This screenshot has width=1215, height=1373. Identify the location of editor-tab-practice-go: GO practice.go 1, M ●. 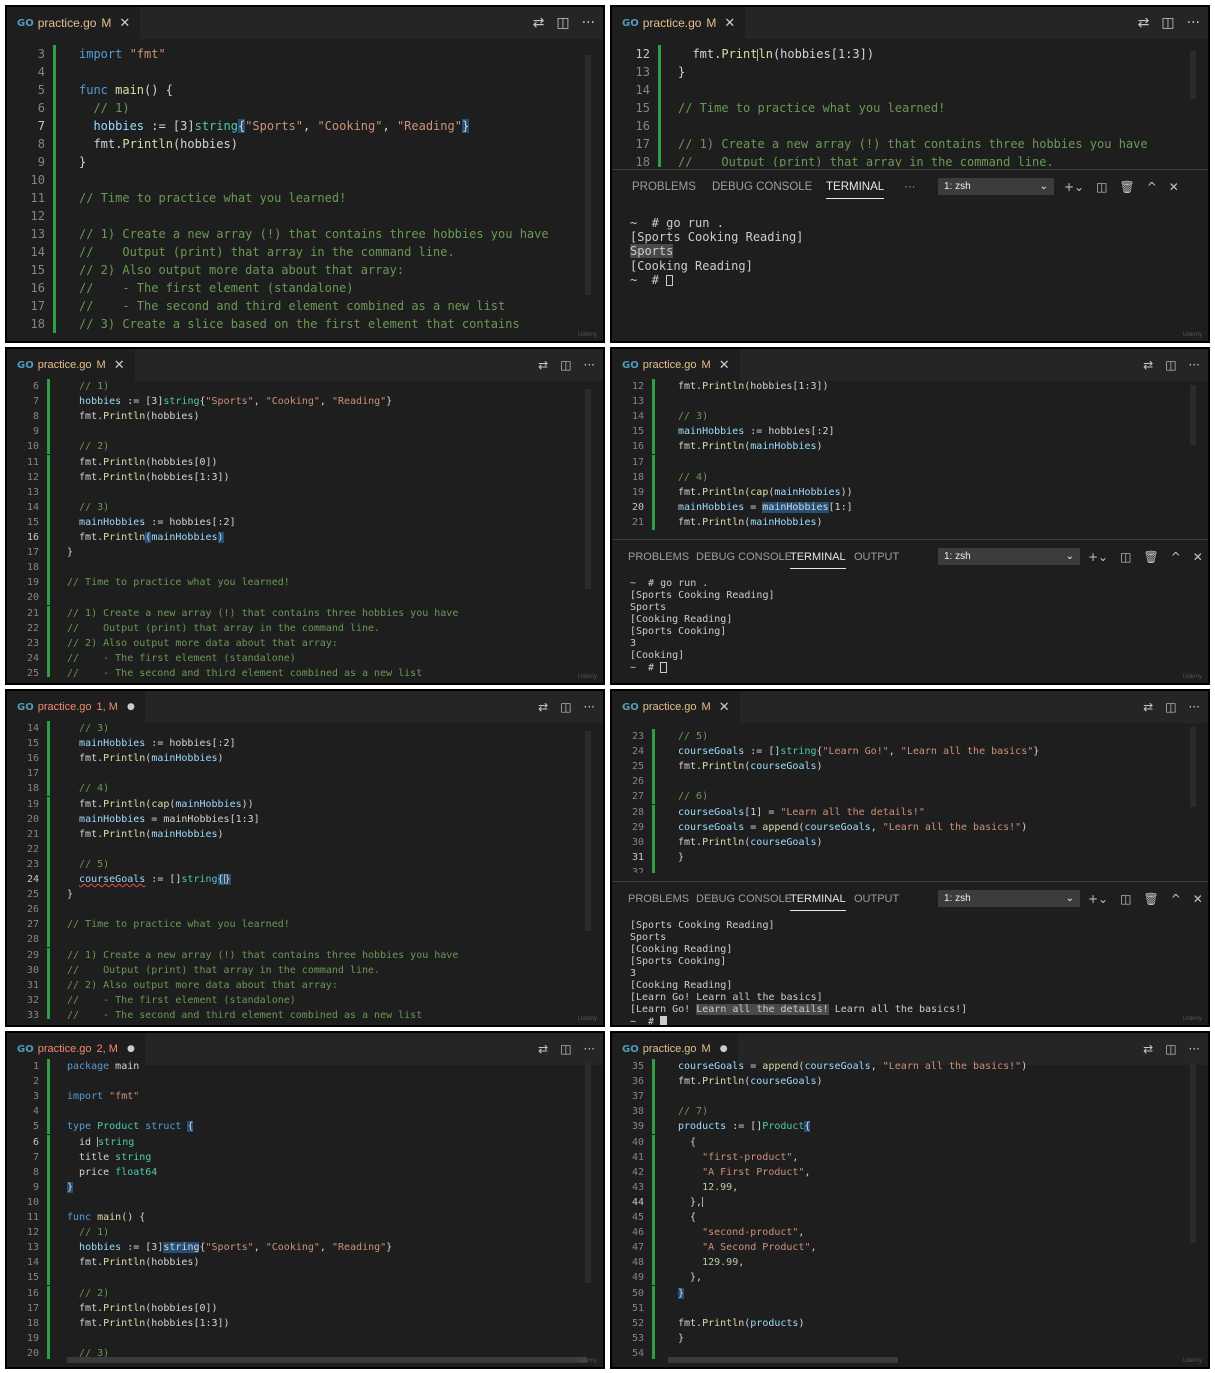
(76, 707).